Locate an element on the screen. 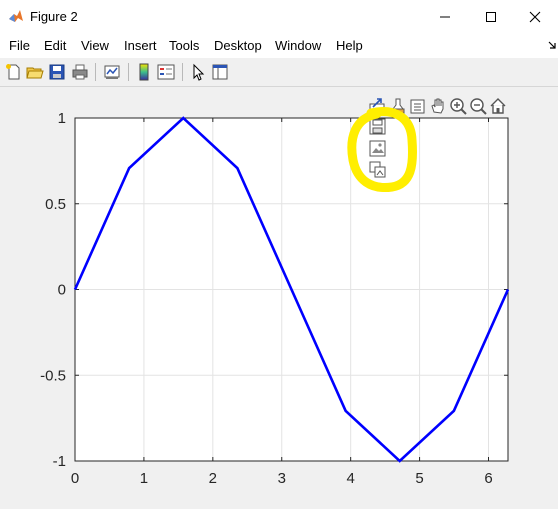  save-as-icon is located at coordinates (377, 126).